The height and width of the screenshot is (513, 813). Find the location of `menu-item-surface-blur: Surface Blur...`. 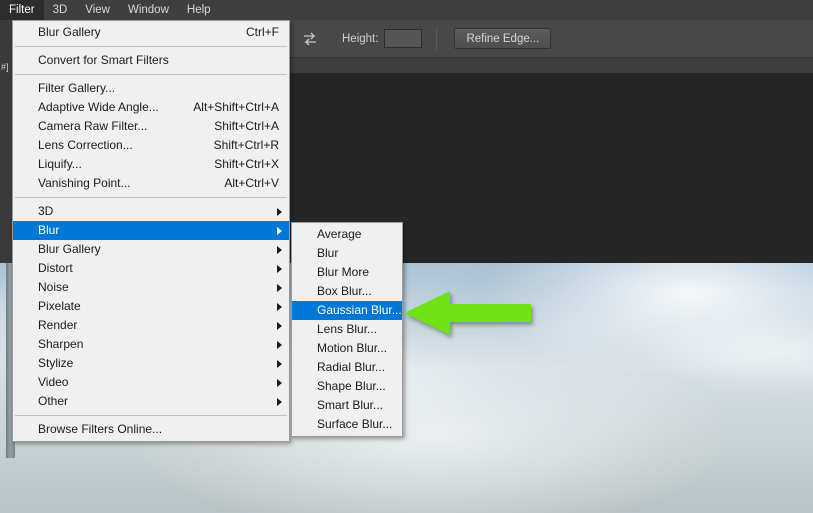

menu-item-surface-blur: Surface Blur... is located at coordinates (347, 424).